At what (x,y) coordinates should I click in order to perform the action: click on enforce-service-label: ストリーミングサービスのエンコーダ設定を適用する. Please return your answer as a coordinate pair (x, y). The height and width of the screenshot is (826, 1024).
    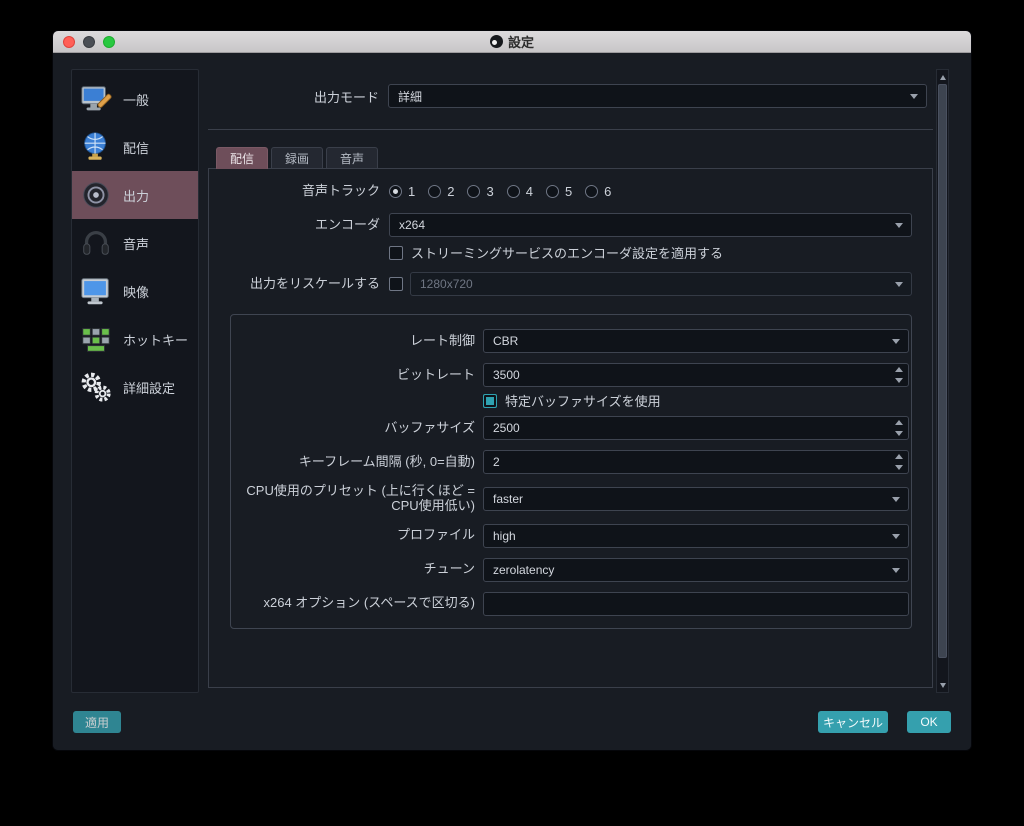
    Looking at the image, I should click on (567, 253).